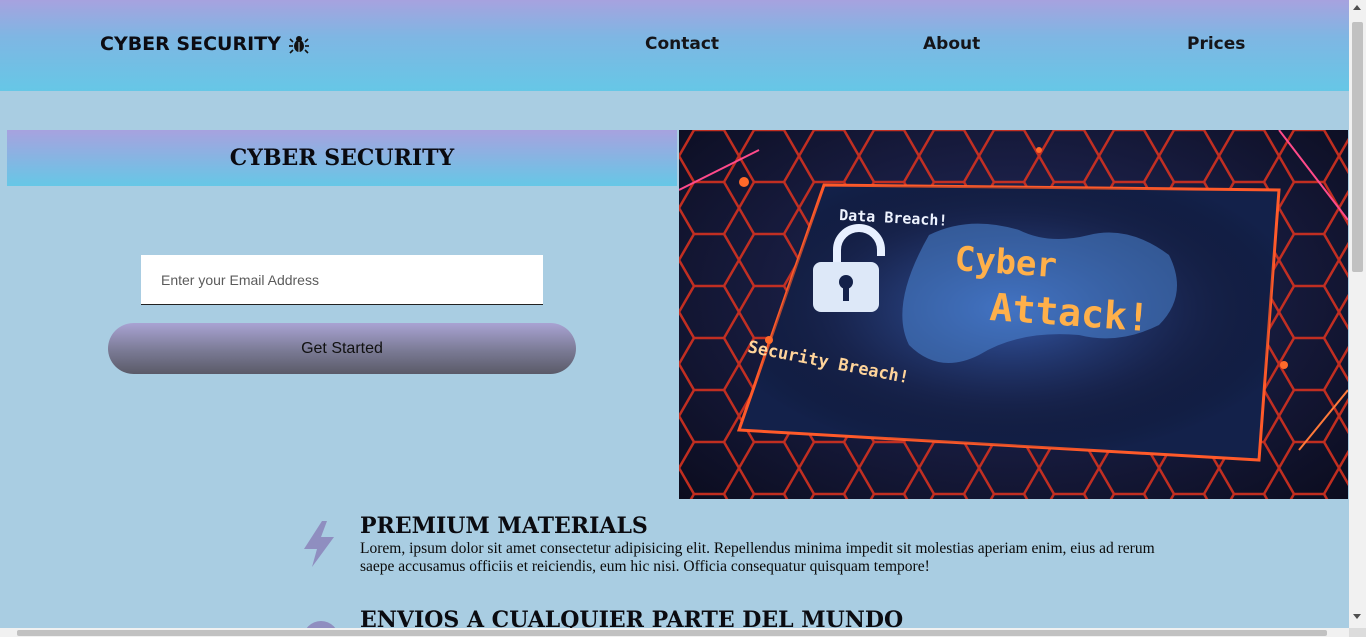 Image resolution: width=1366 pixels, height=637 pixels. I want to click on vertical-scroll-thumb, so click(1357, 147).